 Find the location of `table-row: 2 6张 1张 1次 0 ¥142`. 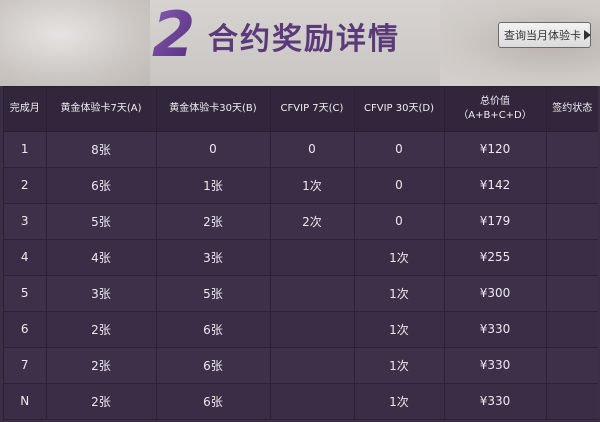

table-row: 2 6张 1张 1次 0 ¥142 is located at coordinates (301, 185).